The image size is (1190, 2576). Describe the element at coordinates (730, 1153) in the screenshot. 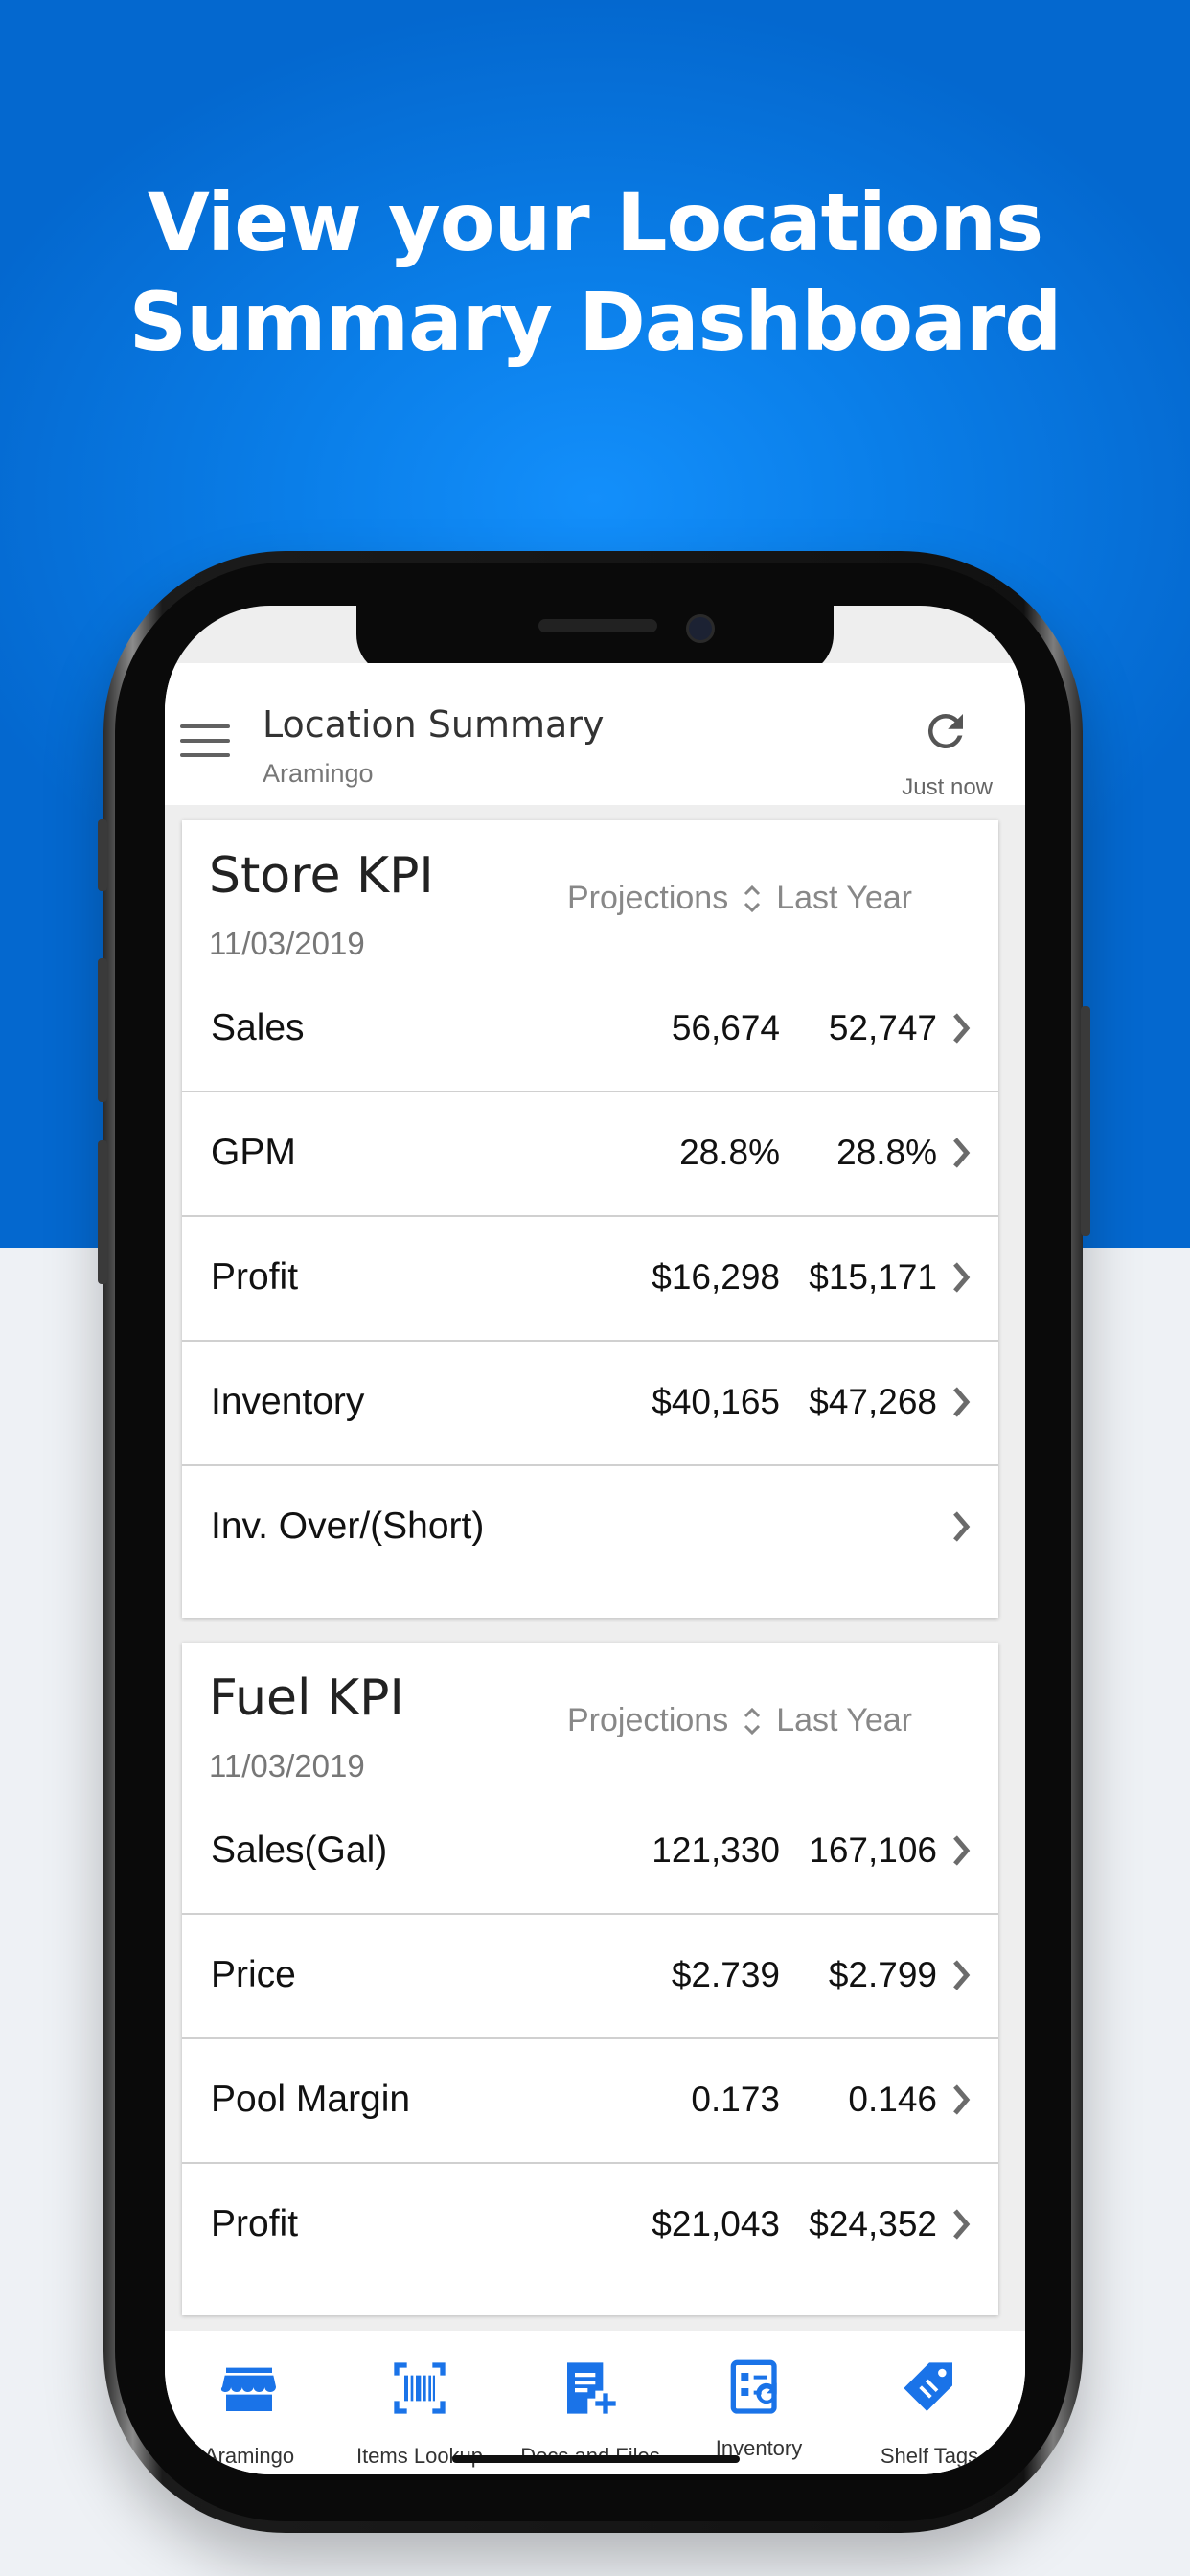

I see `projection-value: 28.8%` at that location.